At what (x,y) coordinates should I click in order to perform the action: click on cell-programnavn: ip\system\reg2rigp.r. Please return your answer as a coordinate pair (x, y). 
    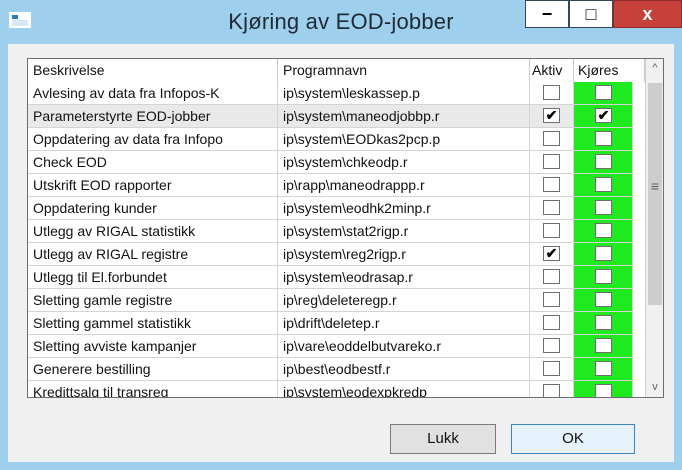
    Looking at the image, I should click on (404, 254).